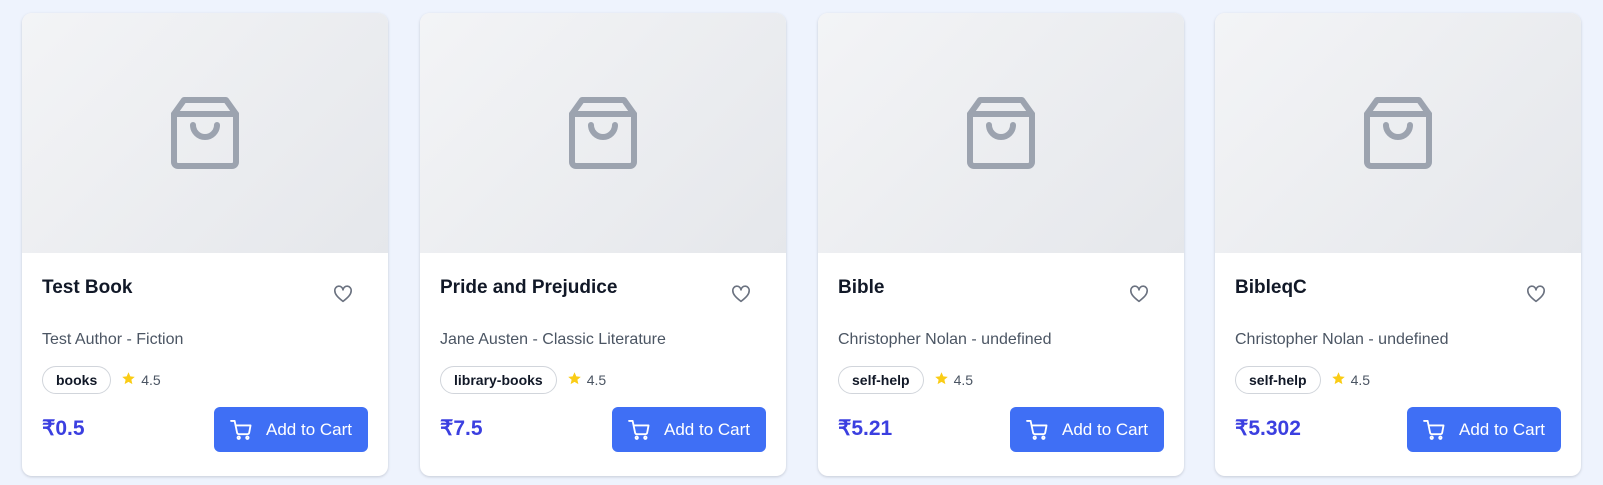 The height and width of the screenshot is (485, 1603). I want to click on product-meta: library-books 4.5, so click(523, 380).